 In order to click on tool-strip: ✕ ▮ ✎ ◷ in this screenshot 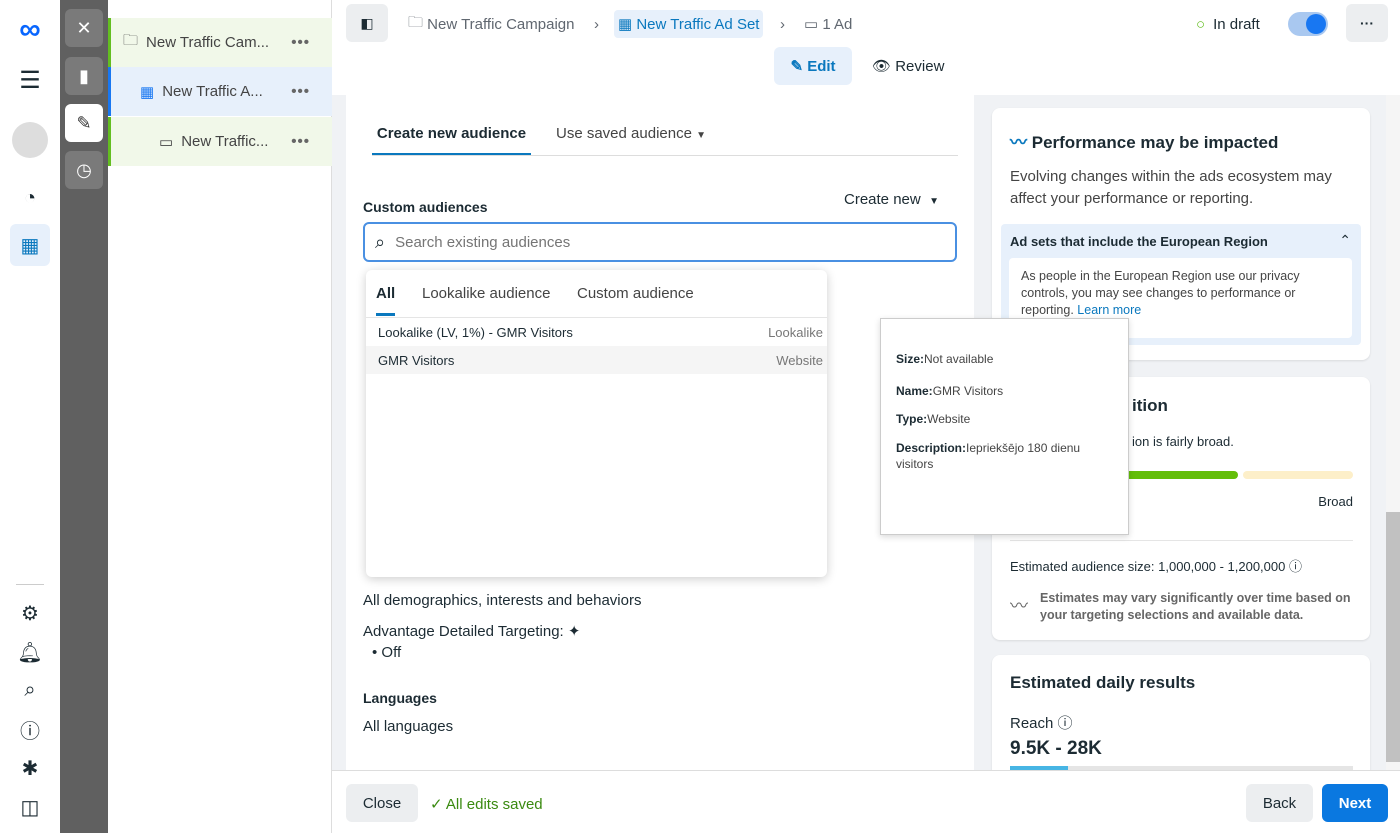, I will do `click(84, 416)`.